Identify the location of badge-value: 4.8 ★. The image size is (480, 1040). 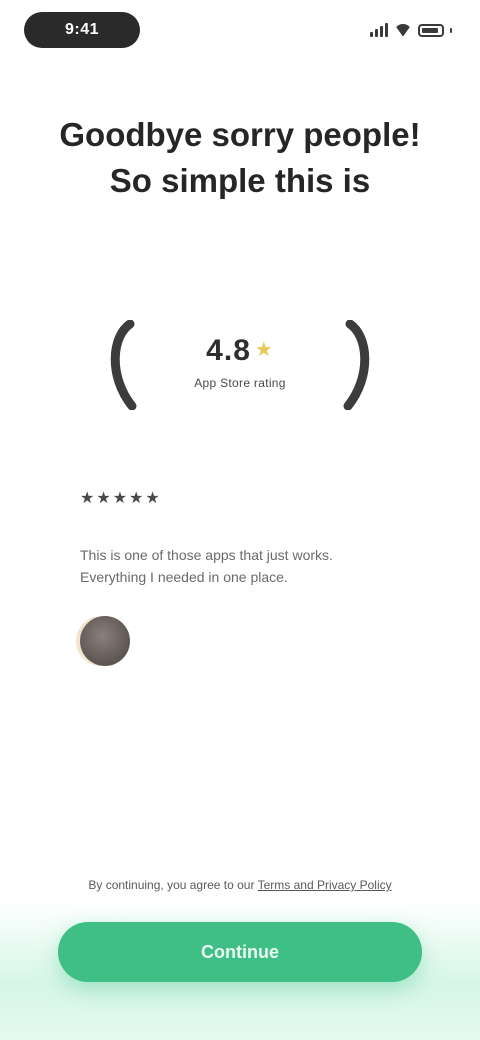
(240, 350).